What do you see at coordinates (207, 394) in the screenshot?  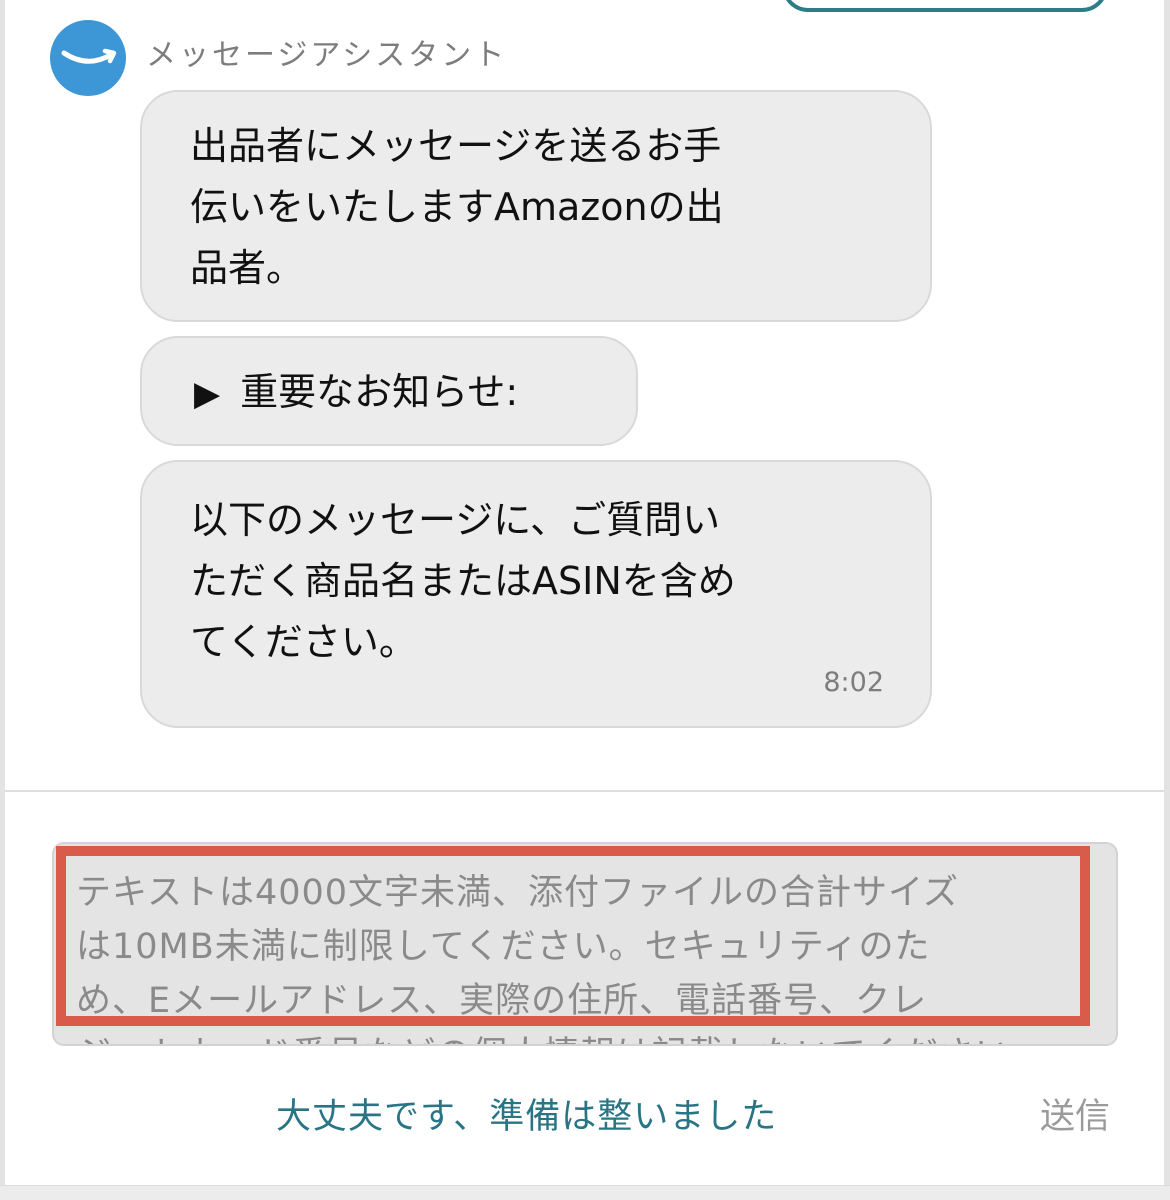 I see `triangle-right-icon: ▶` at bounding box center [207, 394].